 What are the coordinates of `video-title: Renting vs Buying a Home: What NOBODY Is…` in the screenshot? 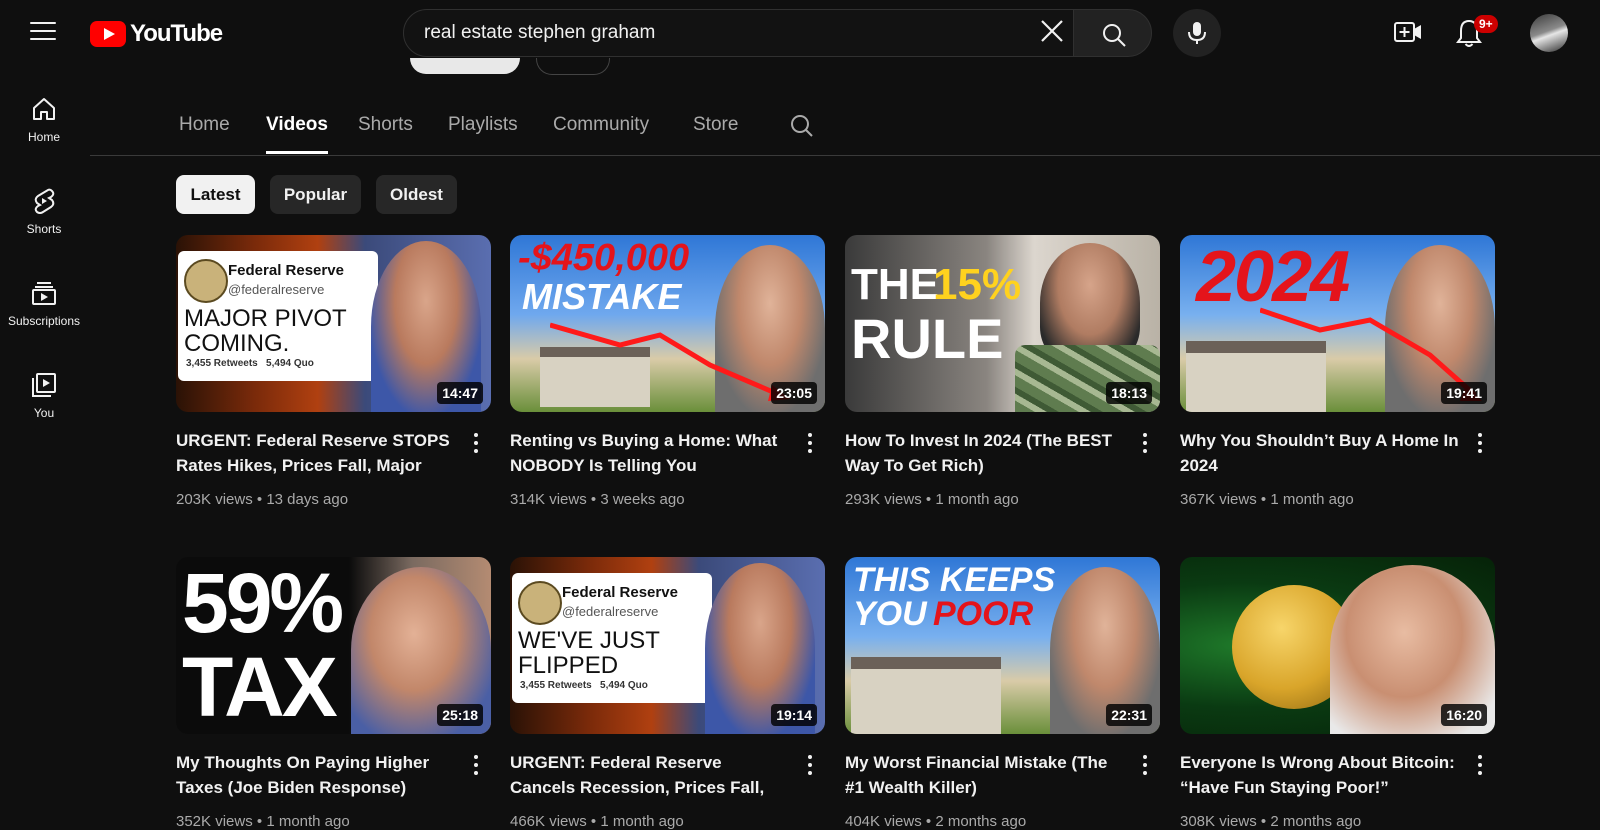 It's located at (650, 453).